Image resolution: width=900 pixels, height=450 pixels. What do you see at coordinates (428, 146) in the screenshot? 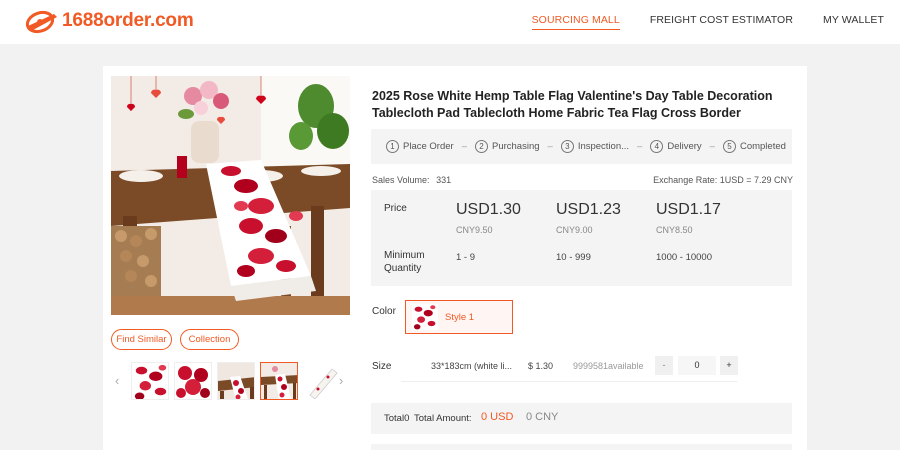
I see `step-label: Place Order` at bounding box center [428, 146].